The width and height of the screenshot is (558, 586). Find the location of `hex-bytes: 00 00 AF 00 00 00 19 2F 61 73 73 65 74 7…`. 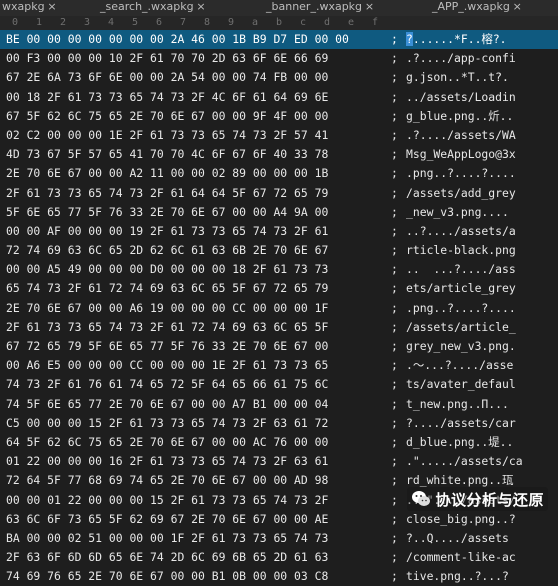

hex-bytes: 00 00 AF 00 00 00 19 2F 61 73 73 65 74 7… is located at coordinates (198, 231).